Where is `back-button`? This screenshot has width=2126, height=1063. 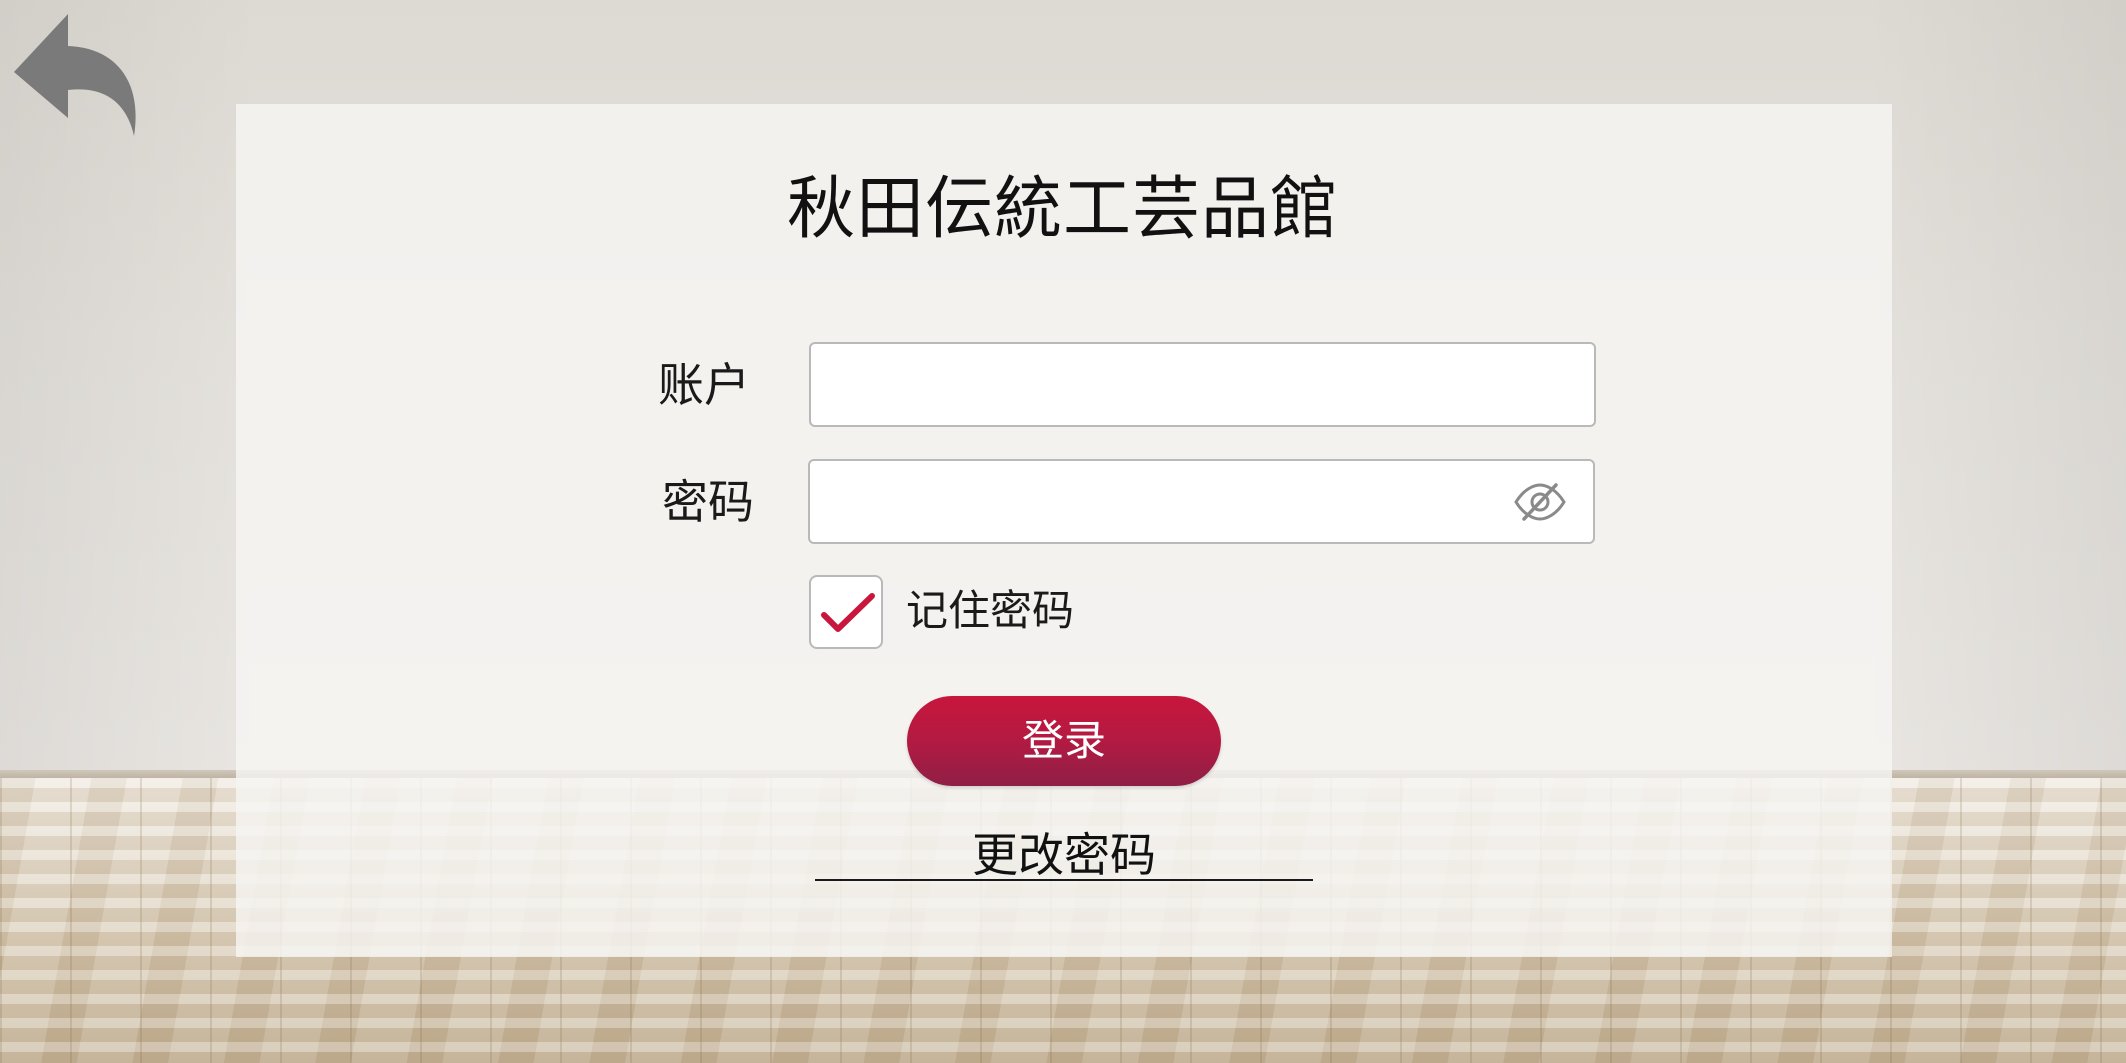 back-button is located at coordinates (75, 75).